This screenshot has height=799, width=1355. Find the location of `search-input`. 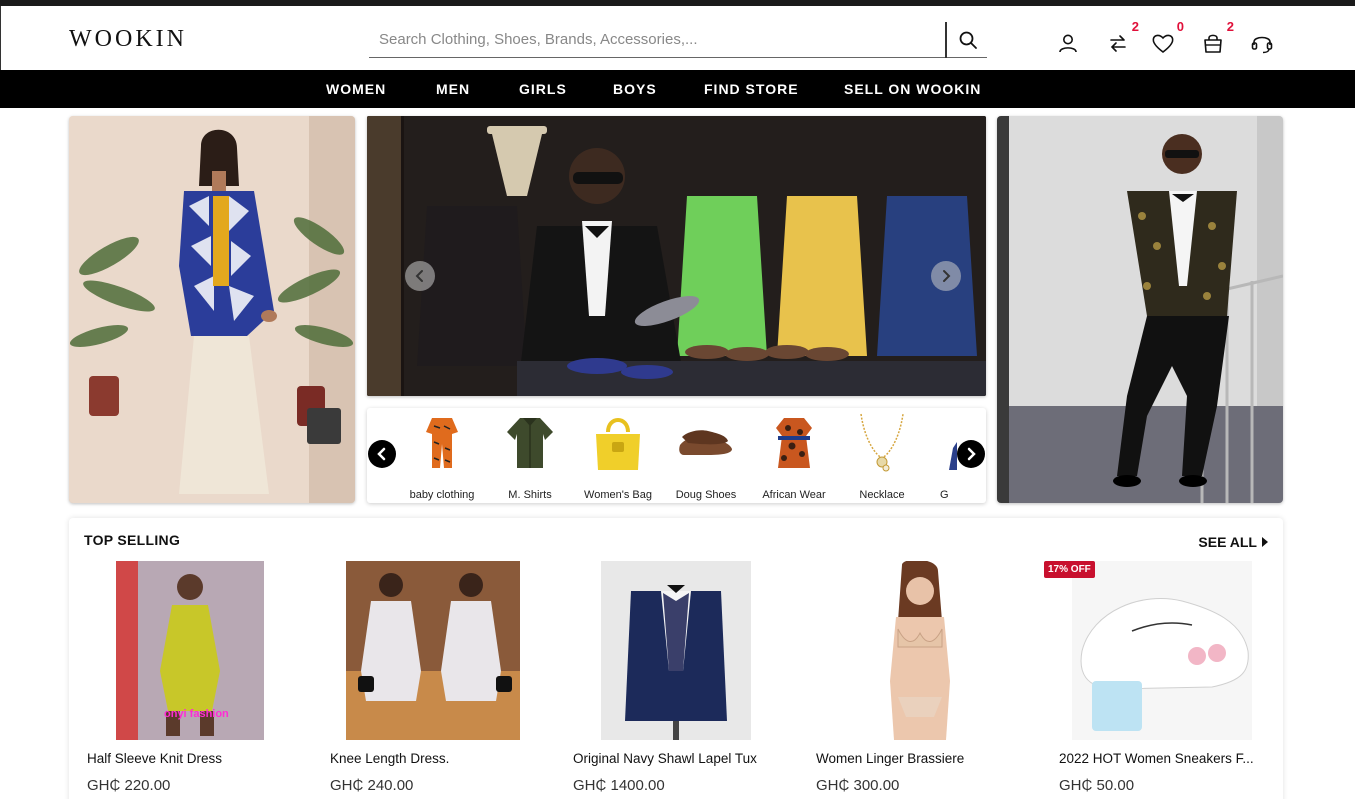

search-input is located at coordinates (656, 39).